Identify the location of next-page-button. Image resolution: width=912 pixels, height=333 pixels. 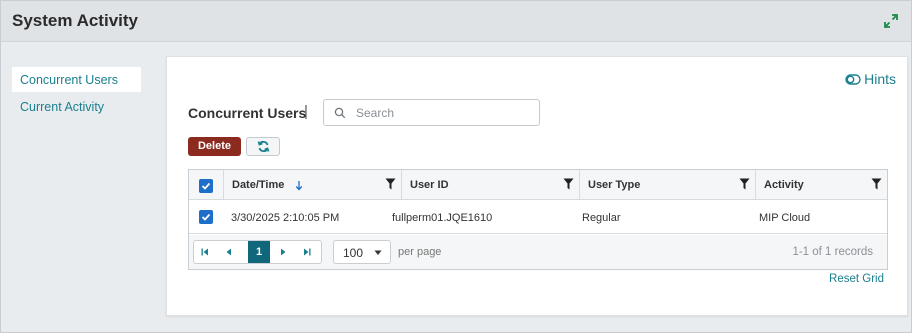
(283, 252).